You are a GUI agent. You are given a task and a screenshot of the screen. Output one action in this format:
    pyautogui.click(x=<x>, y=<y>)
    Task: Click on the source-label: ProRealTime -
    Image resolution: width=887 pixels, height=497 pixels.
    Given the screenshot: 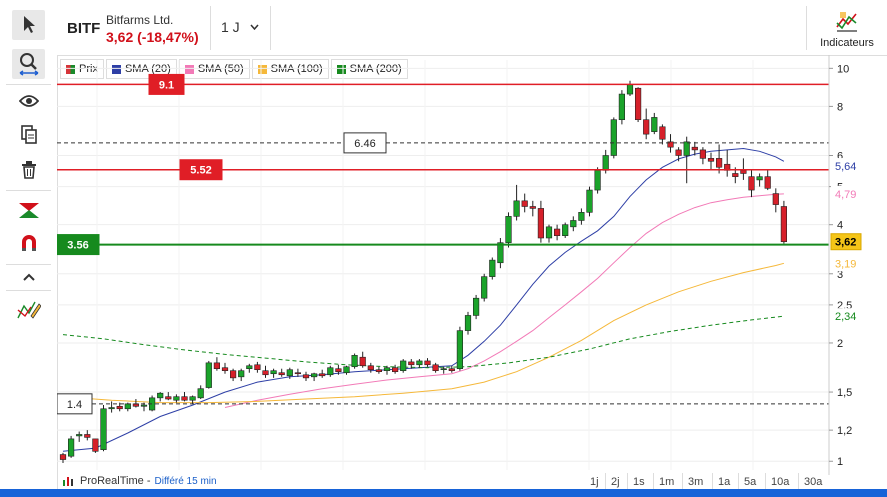 What is the action you would take?
    pyautogui.click(x=115, y=481)
    